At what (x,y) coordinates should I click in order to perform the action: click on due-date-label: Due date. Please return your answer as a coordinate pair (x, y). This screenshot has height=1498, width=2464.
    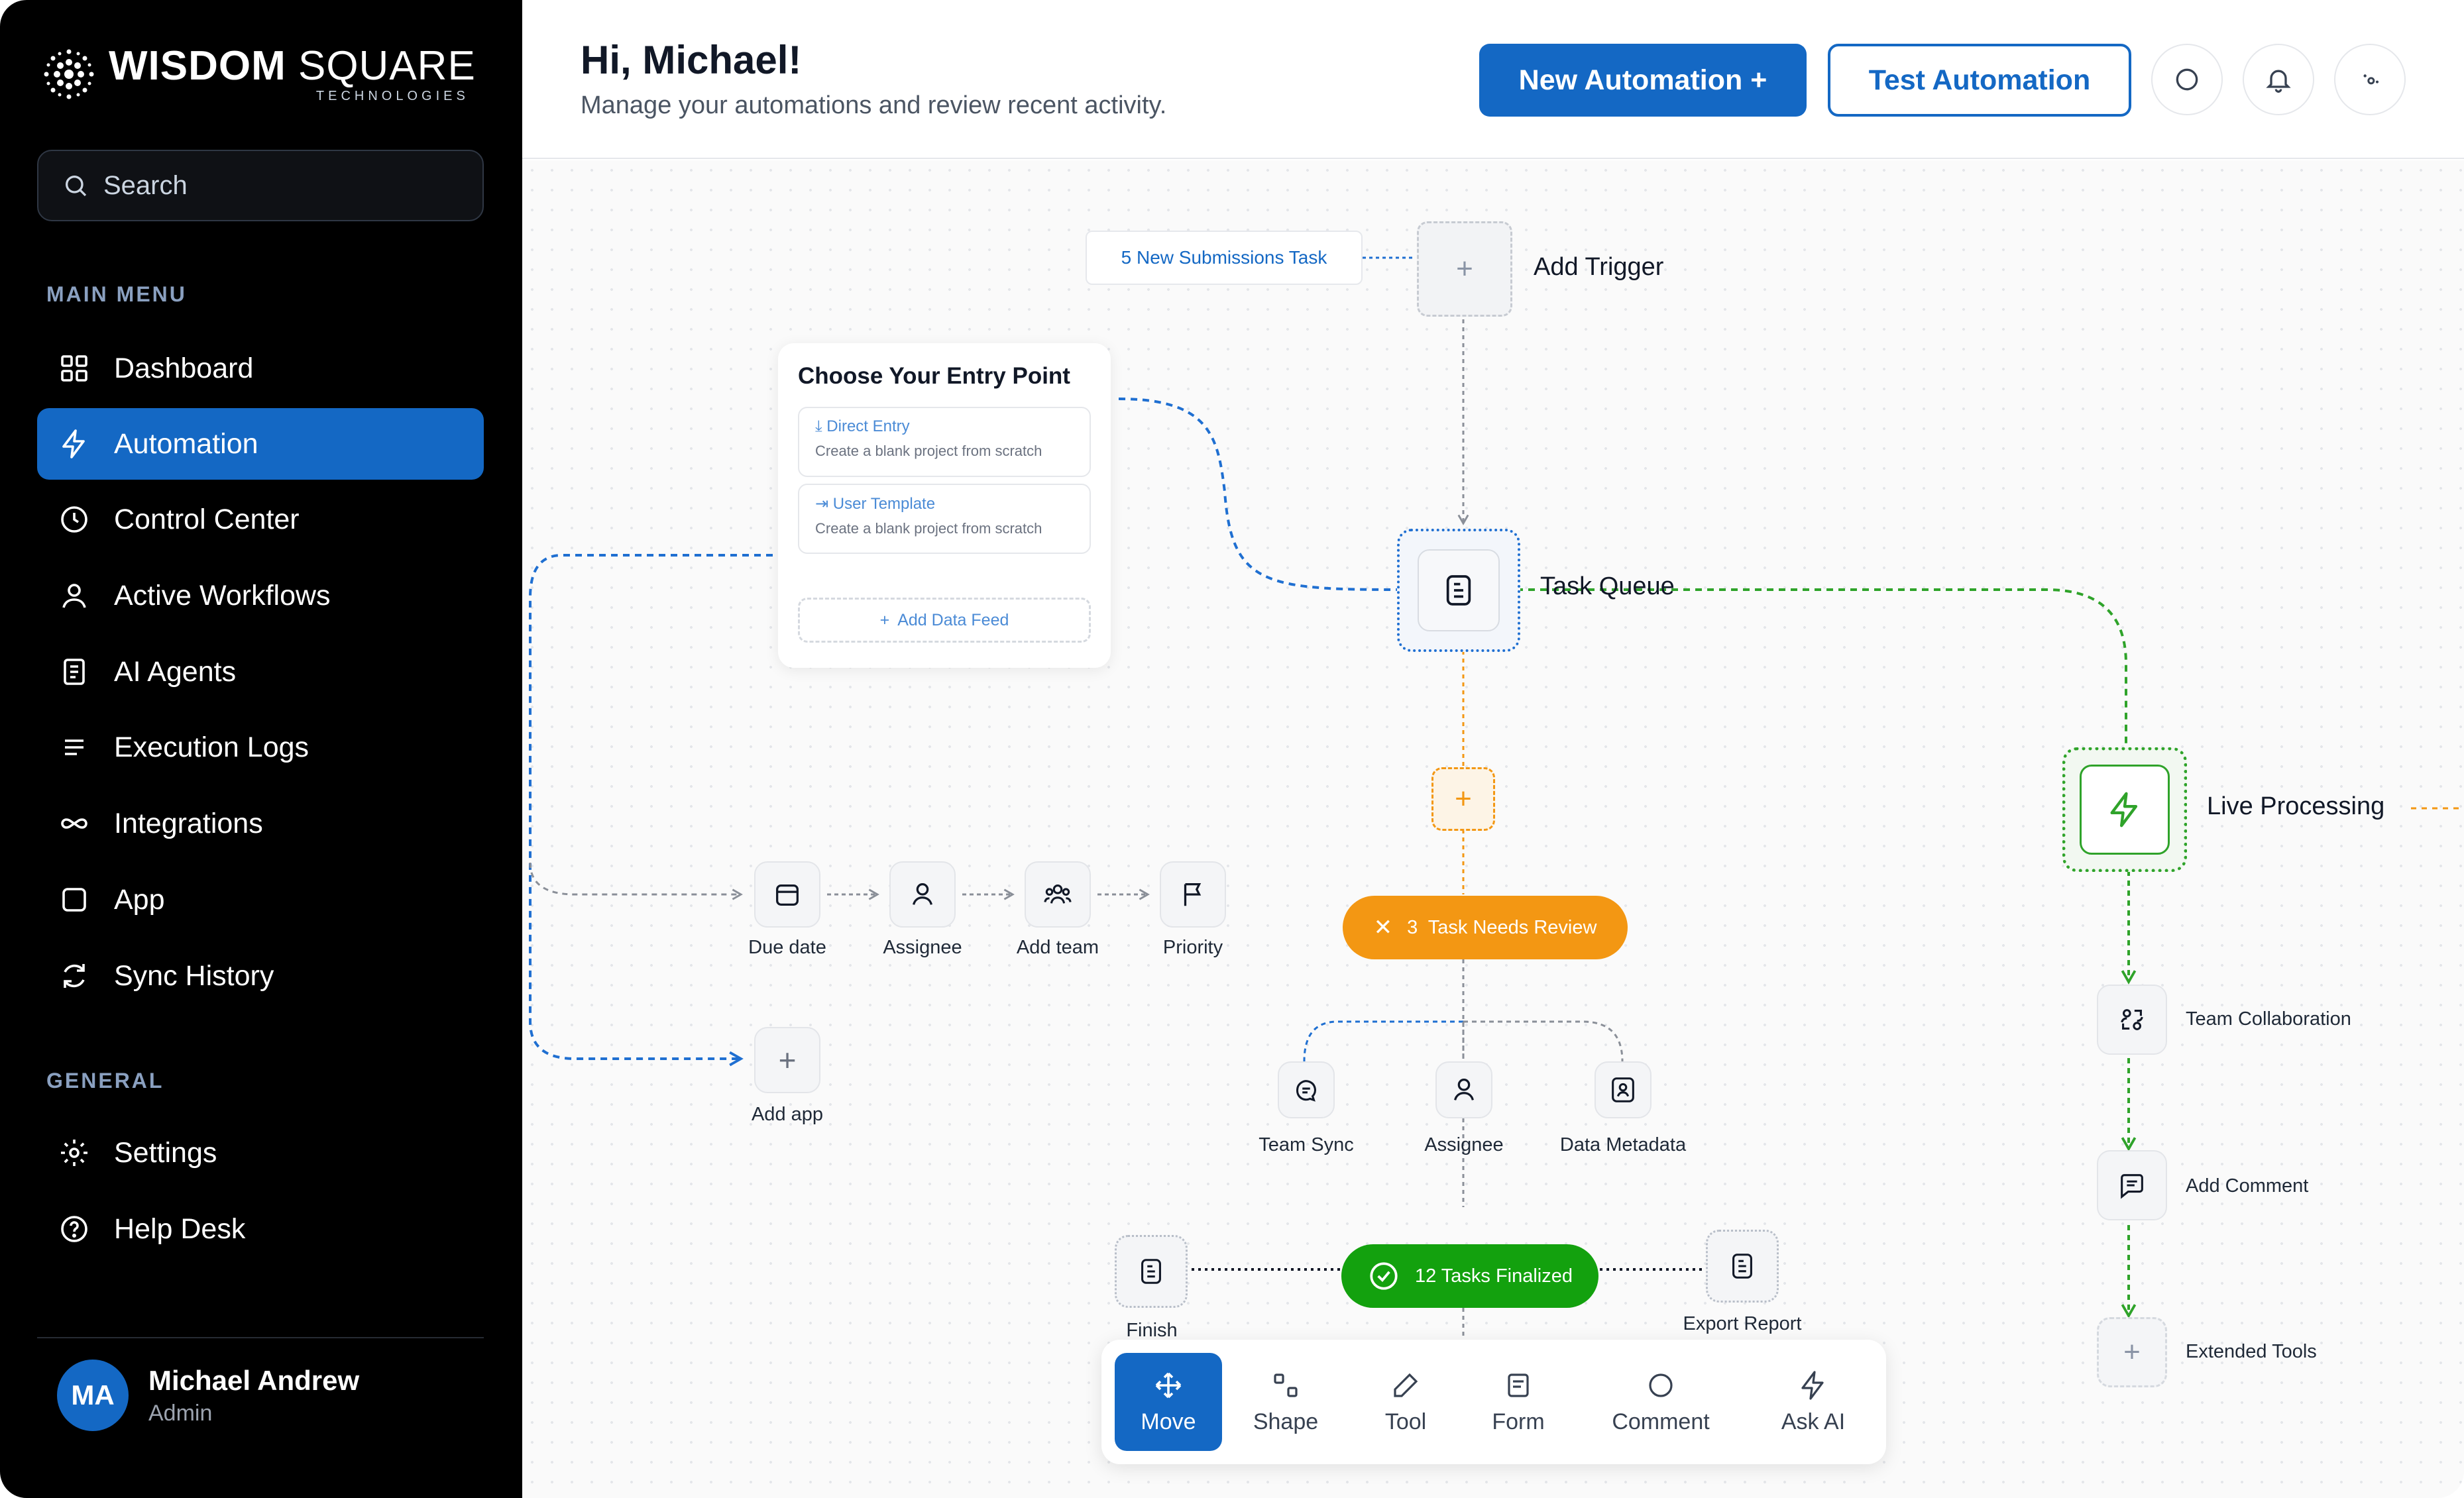
    Looking at the image, I should click on (787, 947).